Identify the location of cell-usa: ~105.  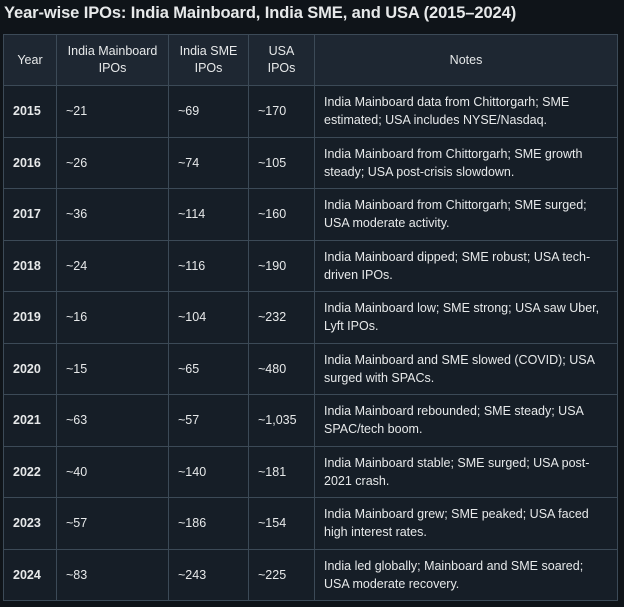
(281, 162).